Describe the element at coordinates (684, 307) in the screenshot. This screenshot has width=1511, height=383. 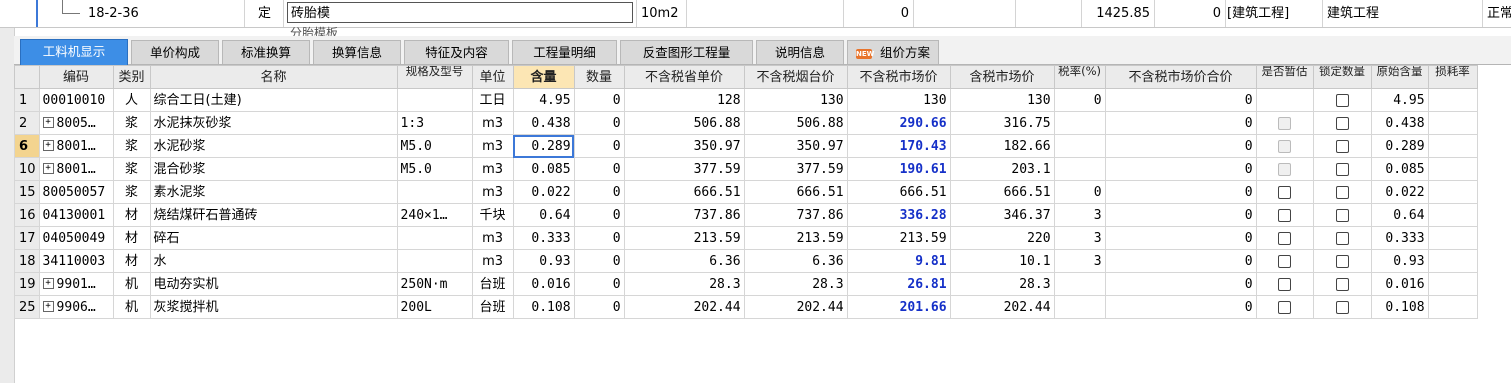
I see `cell-prov-price: 202.44` at that location.